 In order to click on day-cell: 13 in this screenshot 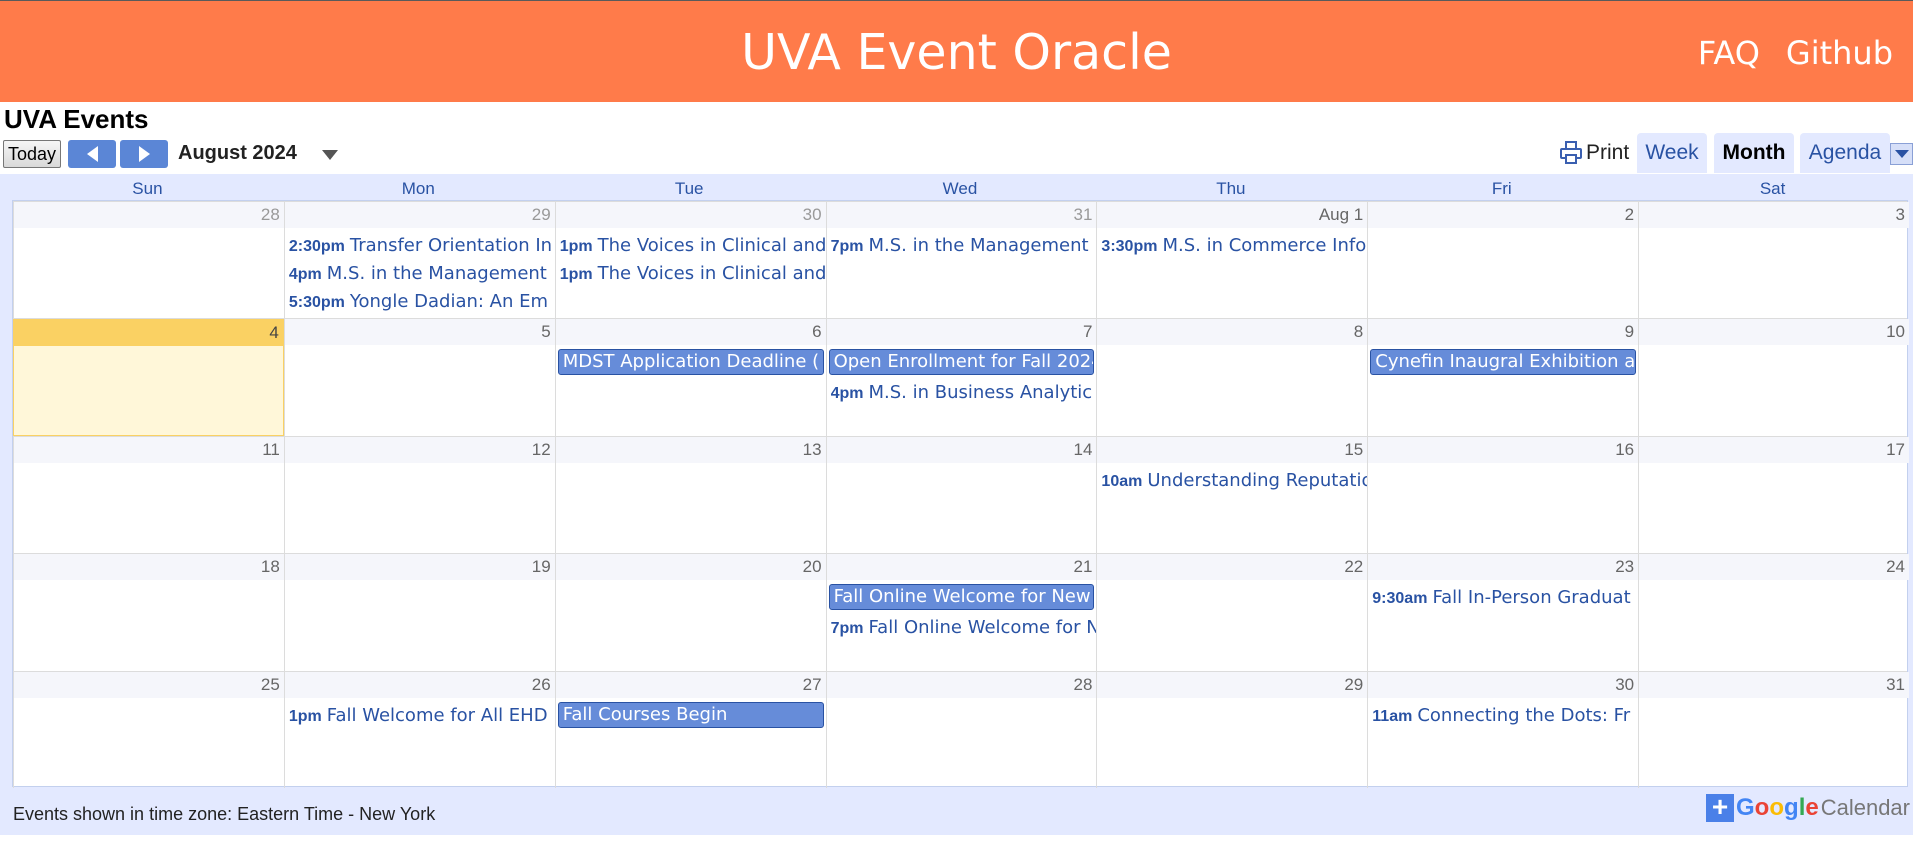, I will do `click(690, 495)`.